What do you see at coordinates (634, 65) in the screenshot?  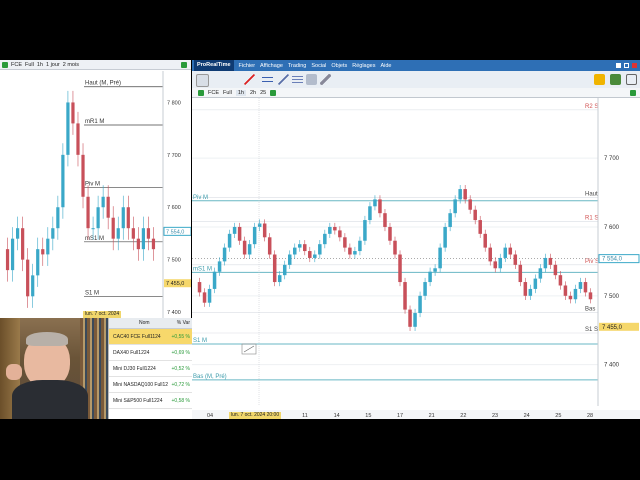 I see `close-icon` at bounding box center [634, 65].